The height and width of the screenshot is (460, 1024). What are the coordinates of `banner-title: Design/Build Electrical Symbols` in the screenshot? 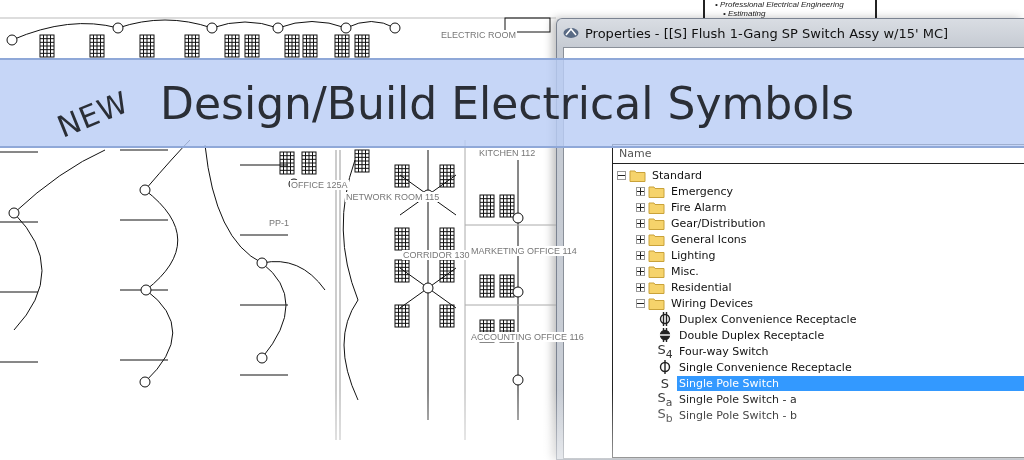 It's located at (507, 103).